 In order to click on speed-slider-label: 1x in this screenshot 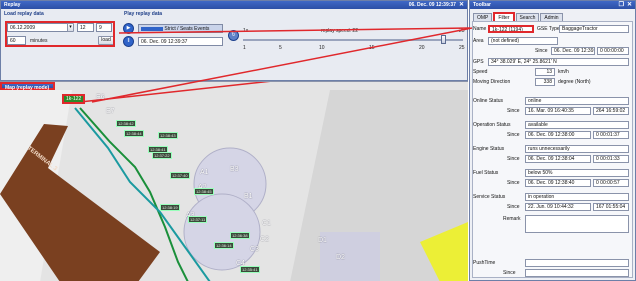, I will do `click(246, 31)`.